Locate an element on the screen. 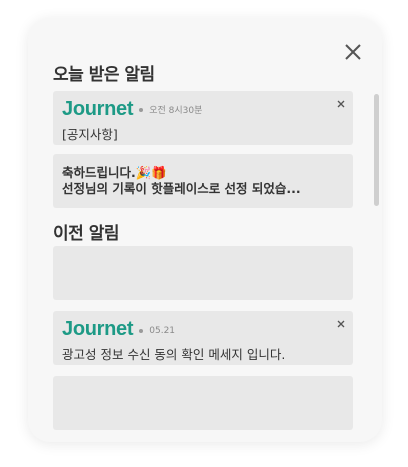 This screenshot has height=467, width=408. notification-time: 오전 8시30분 is located at coordinates (176, 111).